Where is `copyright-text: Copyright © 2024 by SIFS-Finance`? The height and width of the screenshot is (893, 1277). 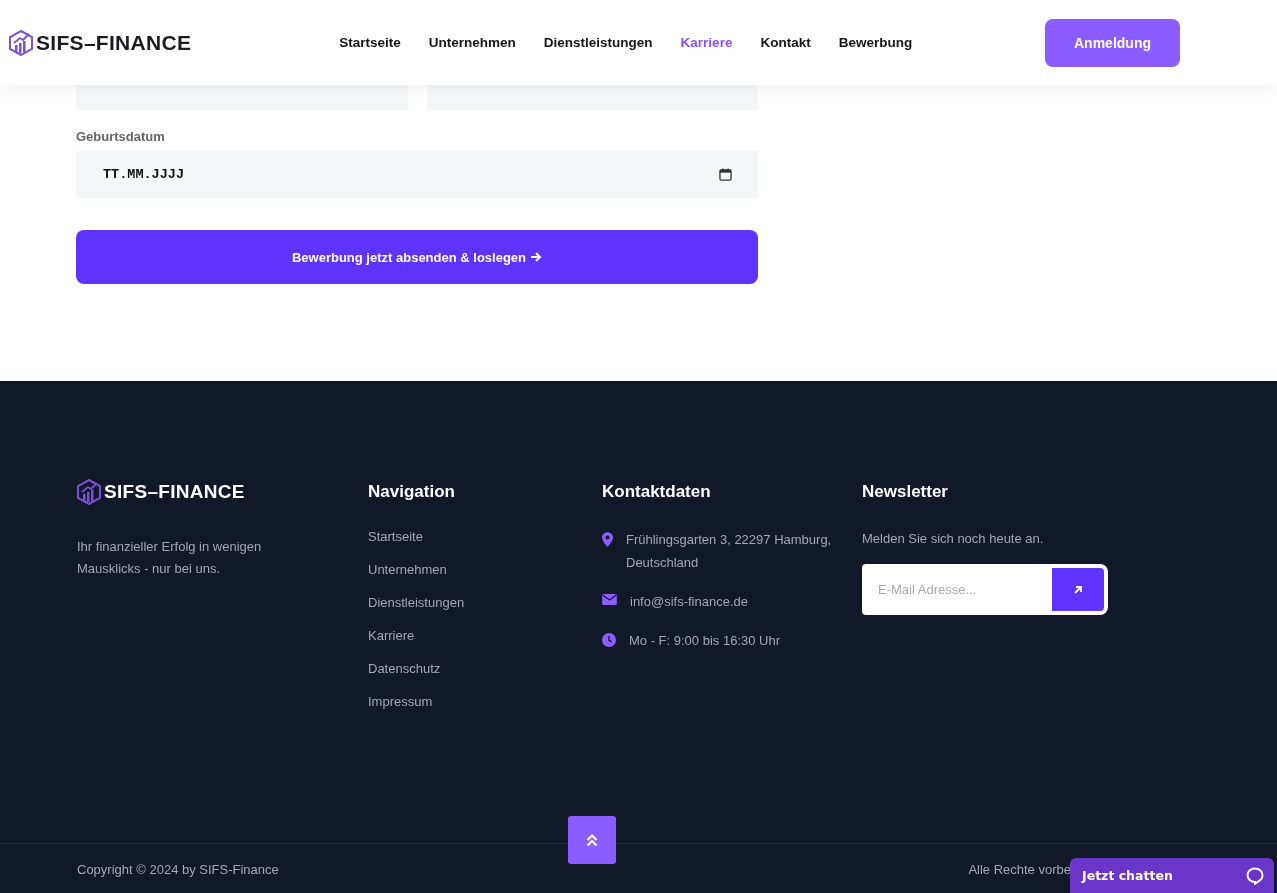
copyright-text: Copyright © 2024 by SIFS-Finance is located at coordinates (178, 869).